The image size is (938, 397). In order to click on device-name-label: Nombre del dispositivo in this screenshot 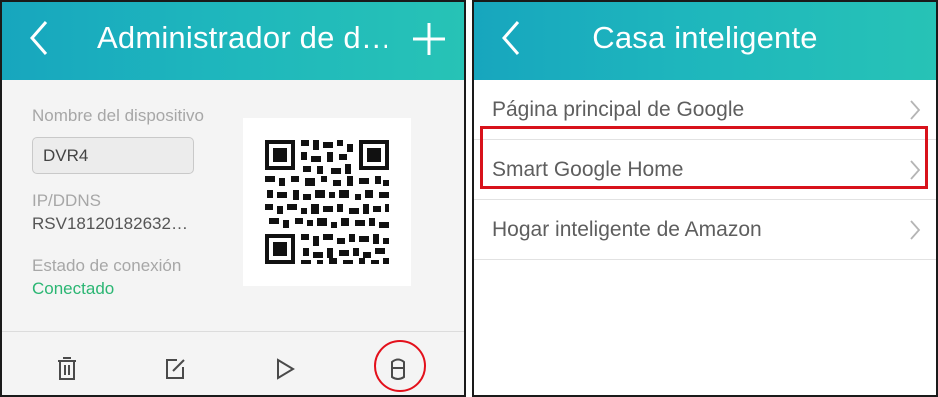, I will do `click(118, 115)`.